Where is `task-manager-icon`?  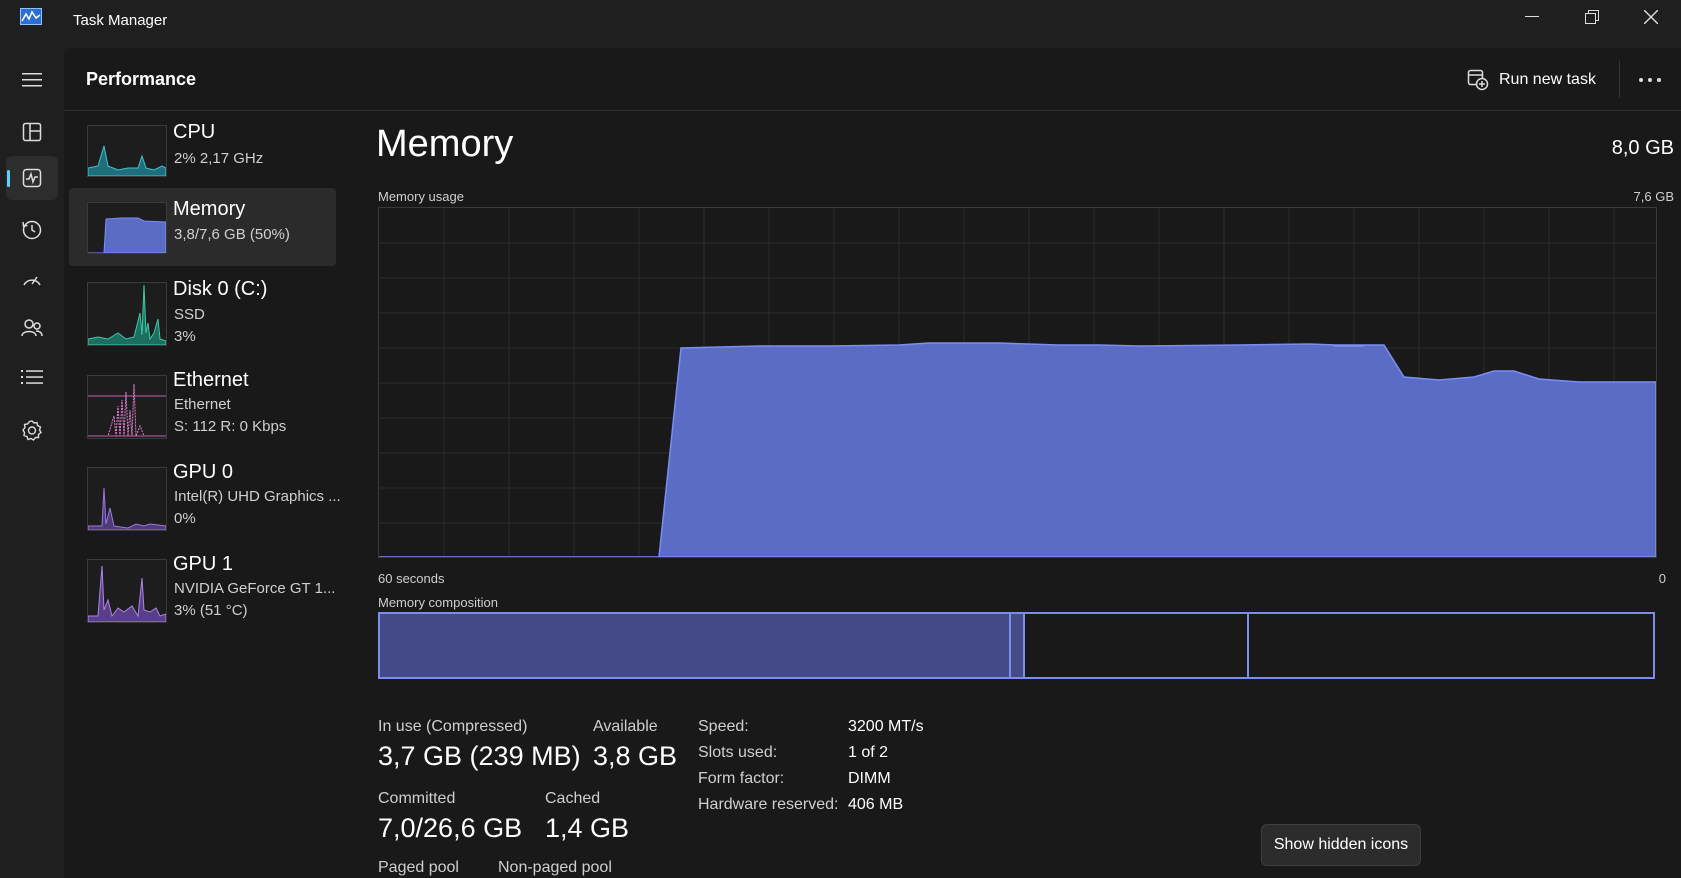
task-manager-icon is located at coordinates (31, 16).